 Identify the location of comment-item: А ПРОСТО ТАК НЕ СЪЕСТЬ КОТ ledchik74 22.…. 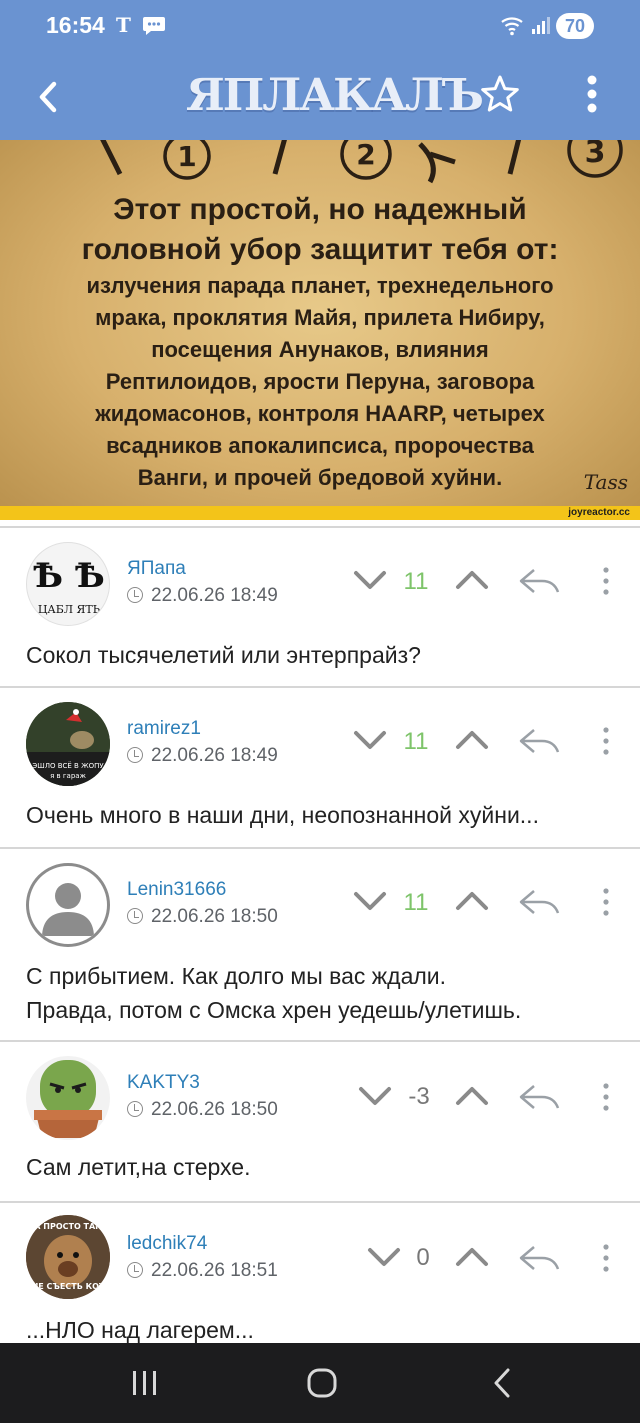
(320, 1273).